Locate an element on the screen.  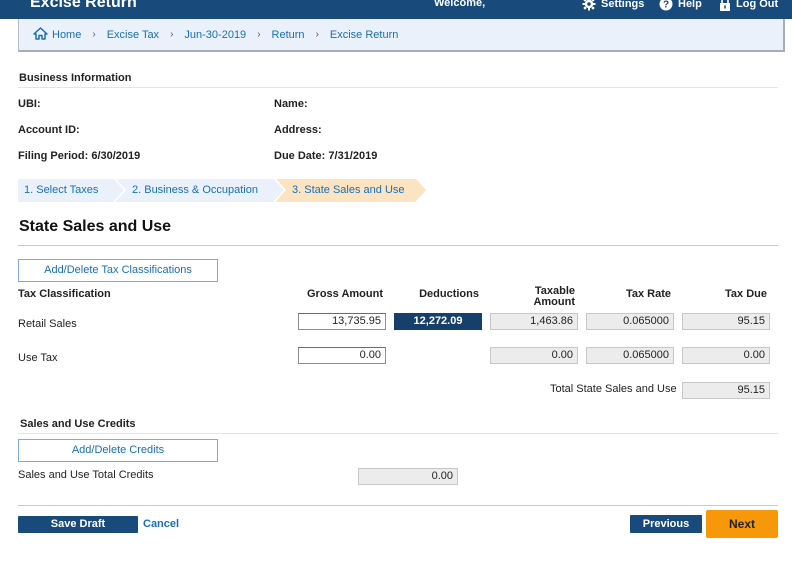
col-header-classification: Tax Classification is located at coordinates (64, 294).